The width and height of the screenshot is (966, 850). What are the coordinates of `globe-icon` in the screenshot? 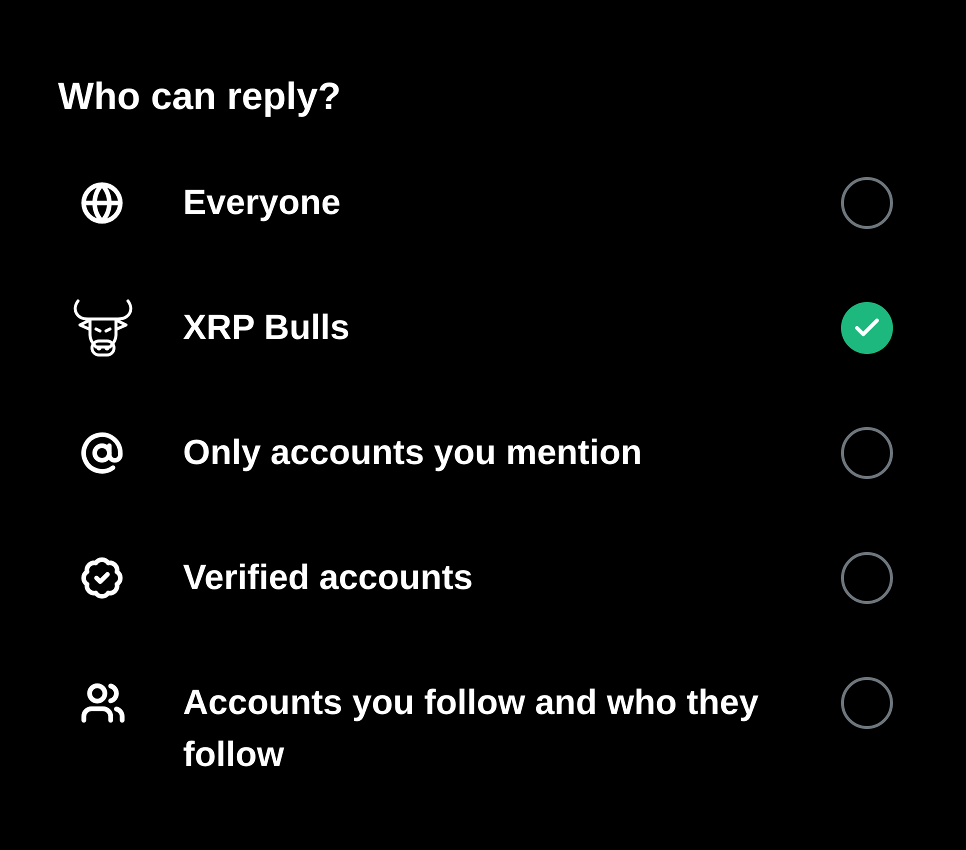 It's located at (102, 203).